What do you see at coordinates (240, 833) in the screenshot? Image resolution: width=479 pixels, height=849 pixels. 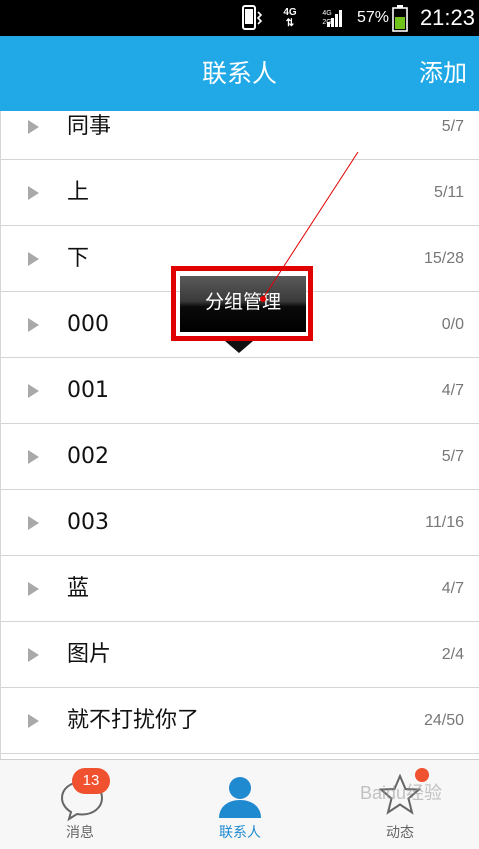 I see `tab-label: 联系人` at bounding box center [240, 833].